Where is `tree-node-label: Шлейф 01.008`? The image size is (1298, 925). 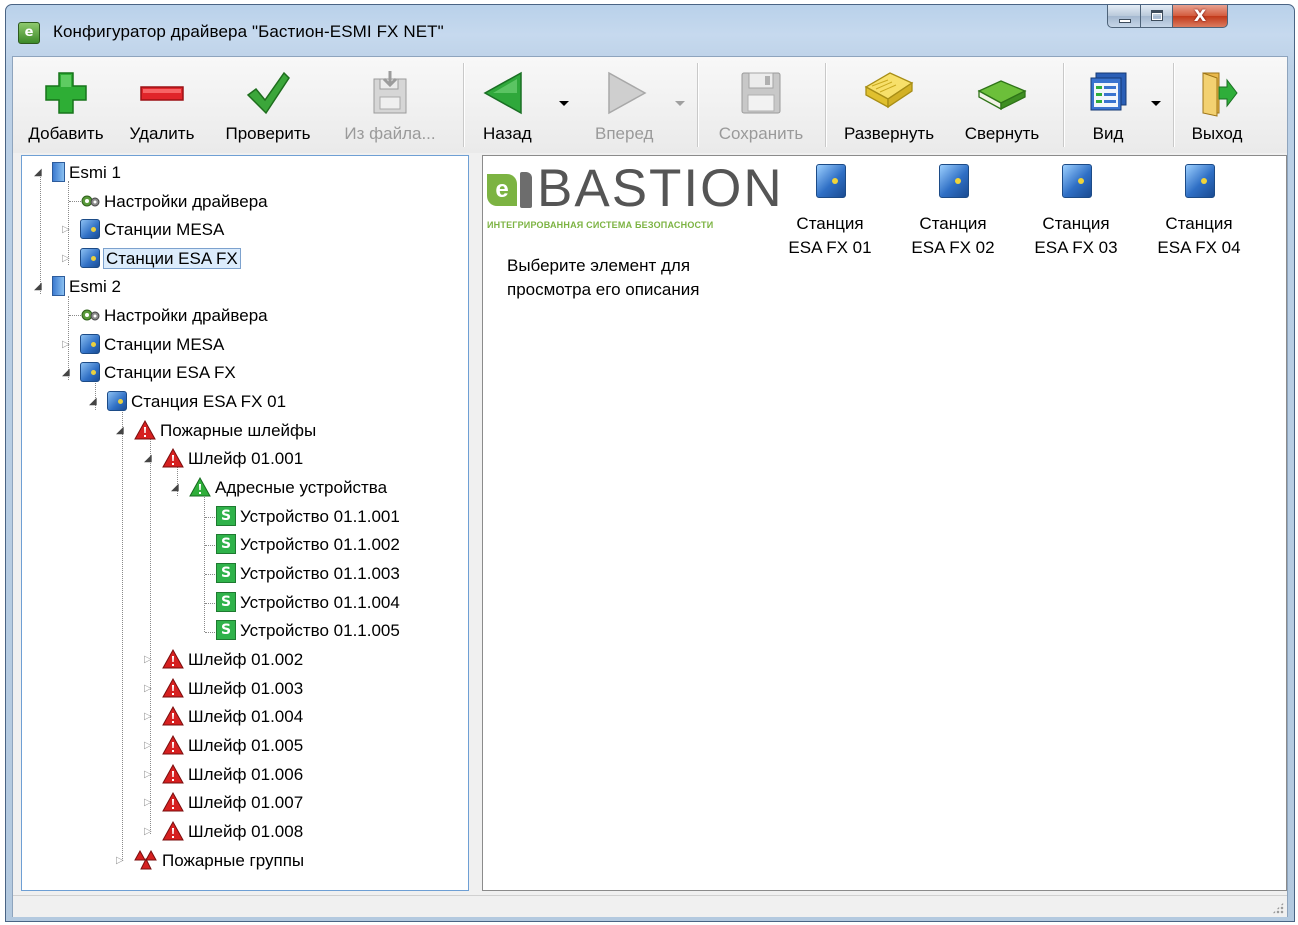
tree-node-label: Шлейф 01.008 is located at coordinates (246, 831).